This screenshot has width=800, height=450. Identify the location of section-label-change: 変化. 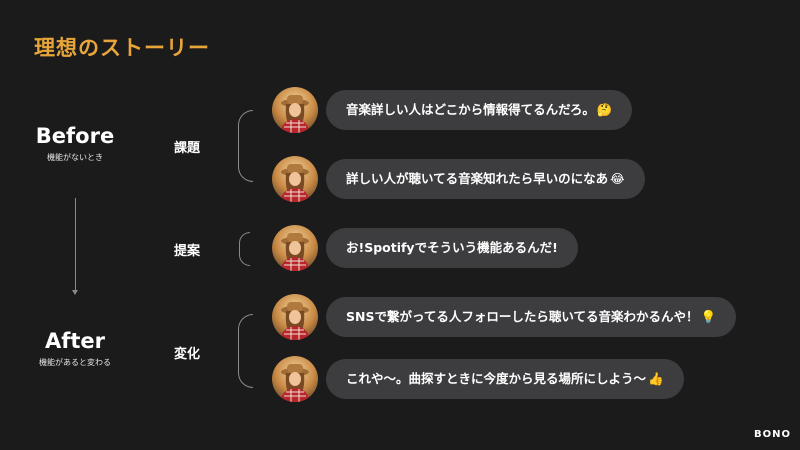
(187, 354).